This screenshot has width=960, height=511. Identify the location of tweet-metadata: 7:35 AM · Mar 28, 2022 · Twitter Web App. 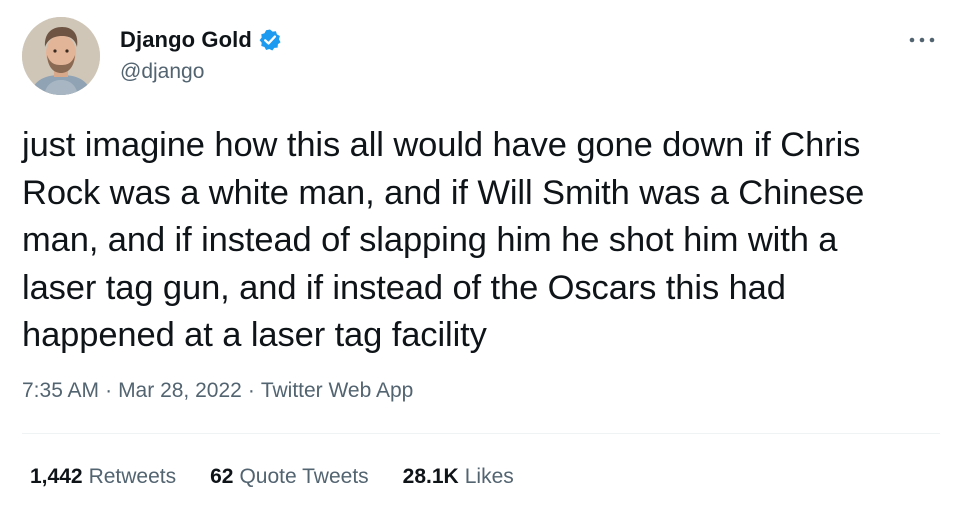
(217, 391).